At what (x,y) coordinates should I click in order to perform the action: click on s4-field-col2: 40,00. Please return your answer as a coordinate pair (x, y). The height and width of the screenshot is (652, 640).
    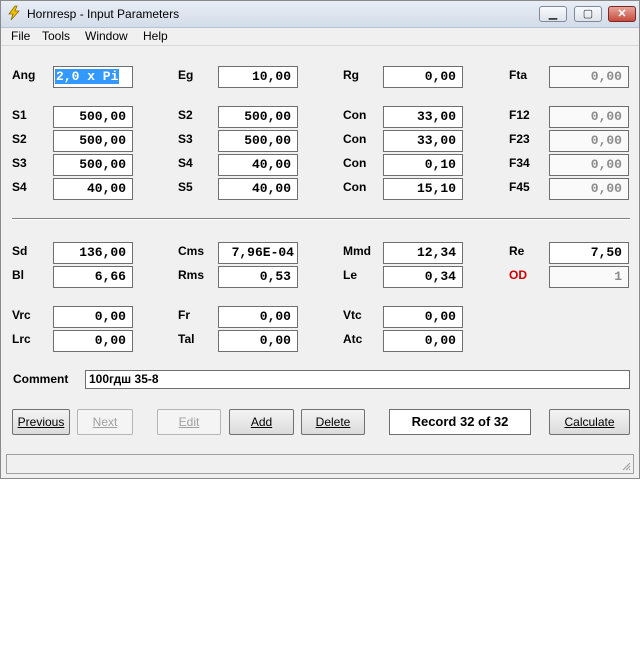
    Looking at the image, I should click on (258, 165).